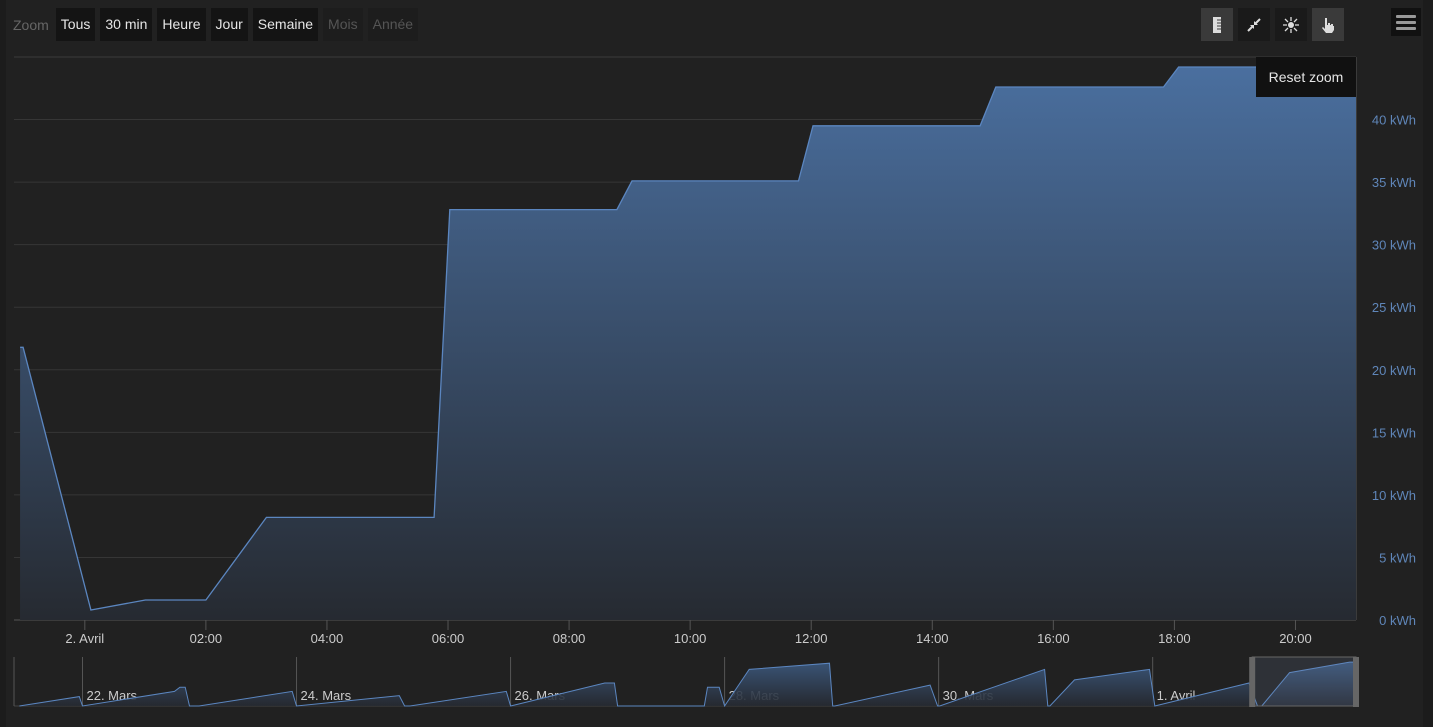  Describe the element at coordinates (1053, 638) in the screenshot. I see `x-tick-label: 16:00` at that location.